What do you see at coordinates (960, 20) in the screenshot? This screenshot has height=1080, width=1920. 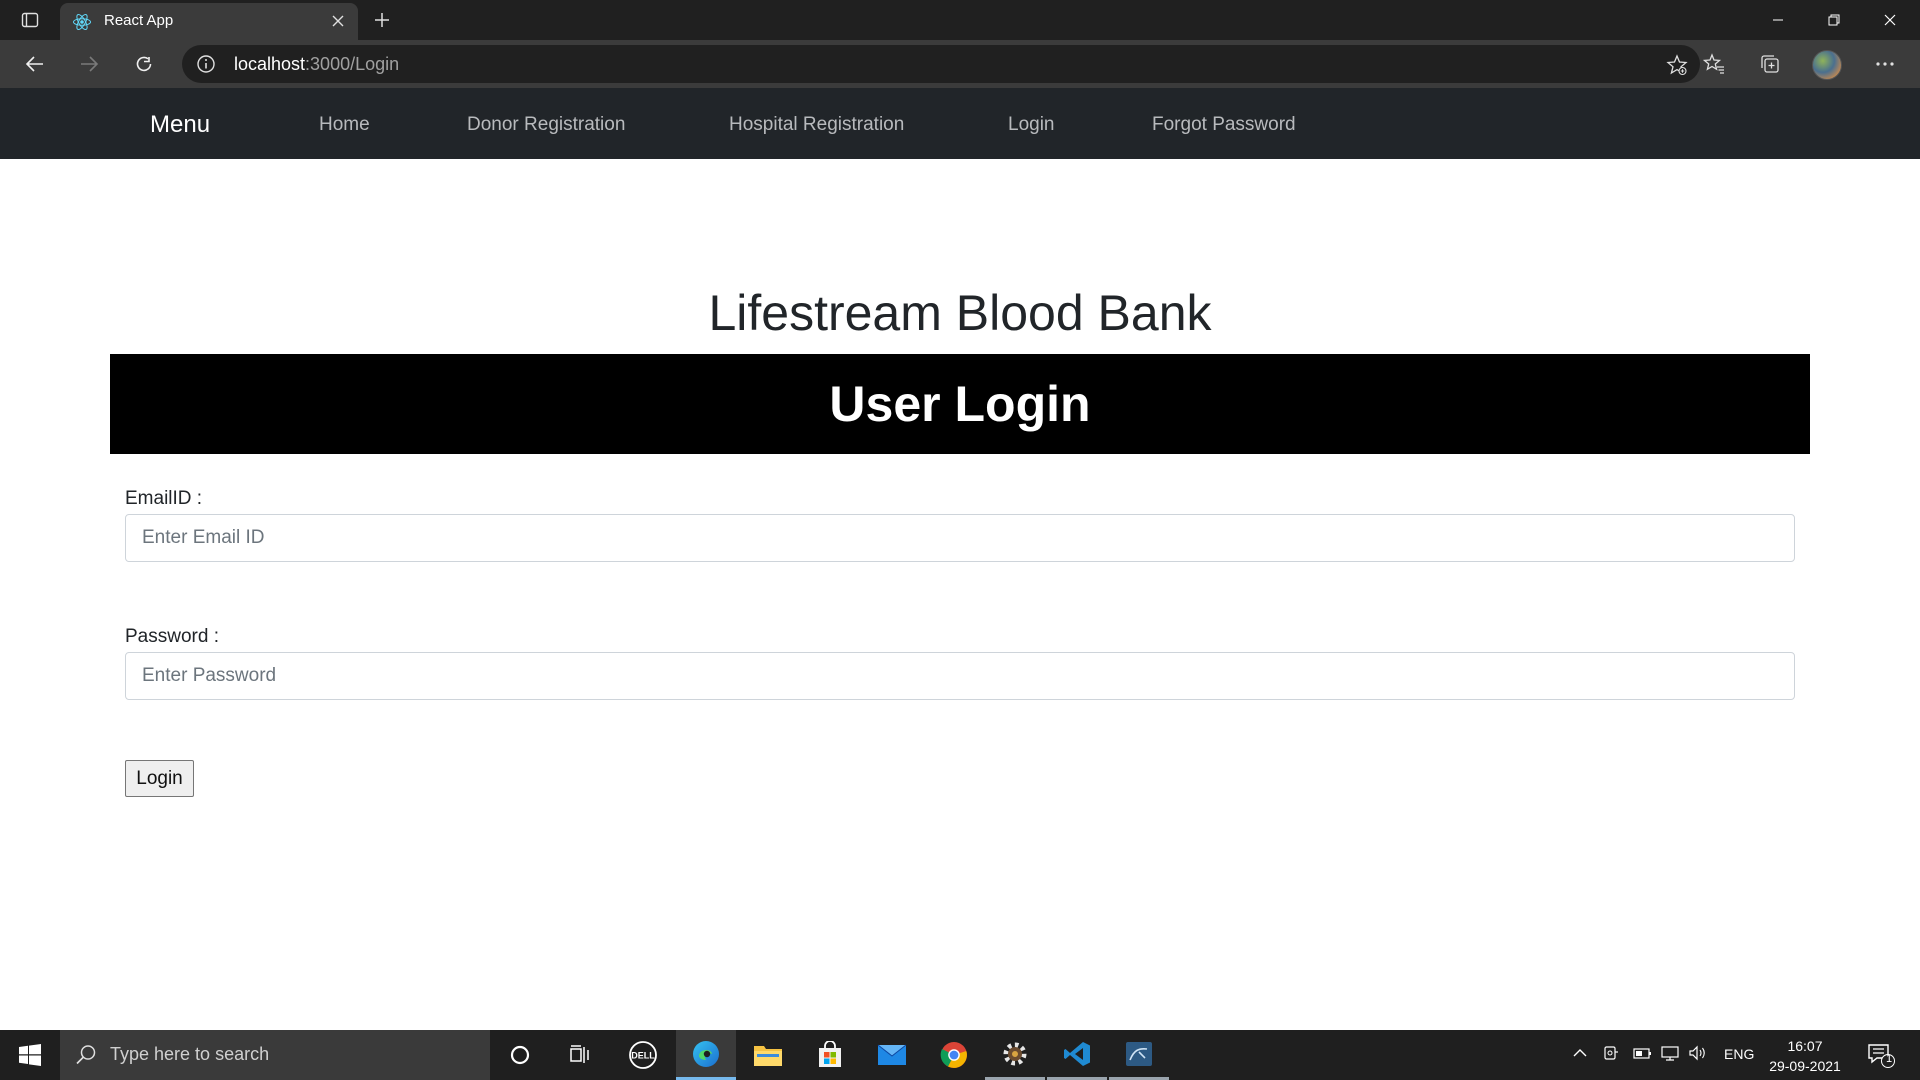 I see `browser-titlebar: React App` at bounding box center [960, 20].